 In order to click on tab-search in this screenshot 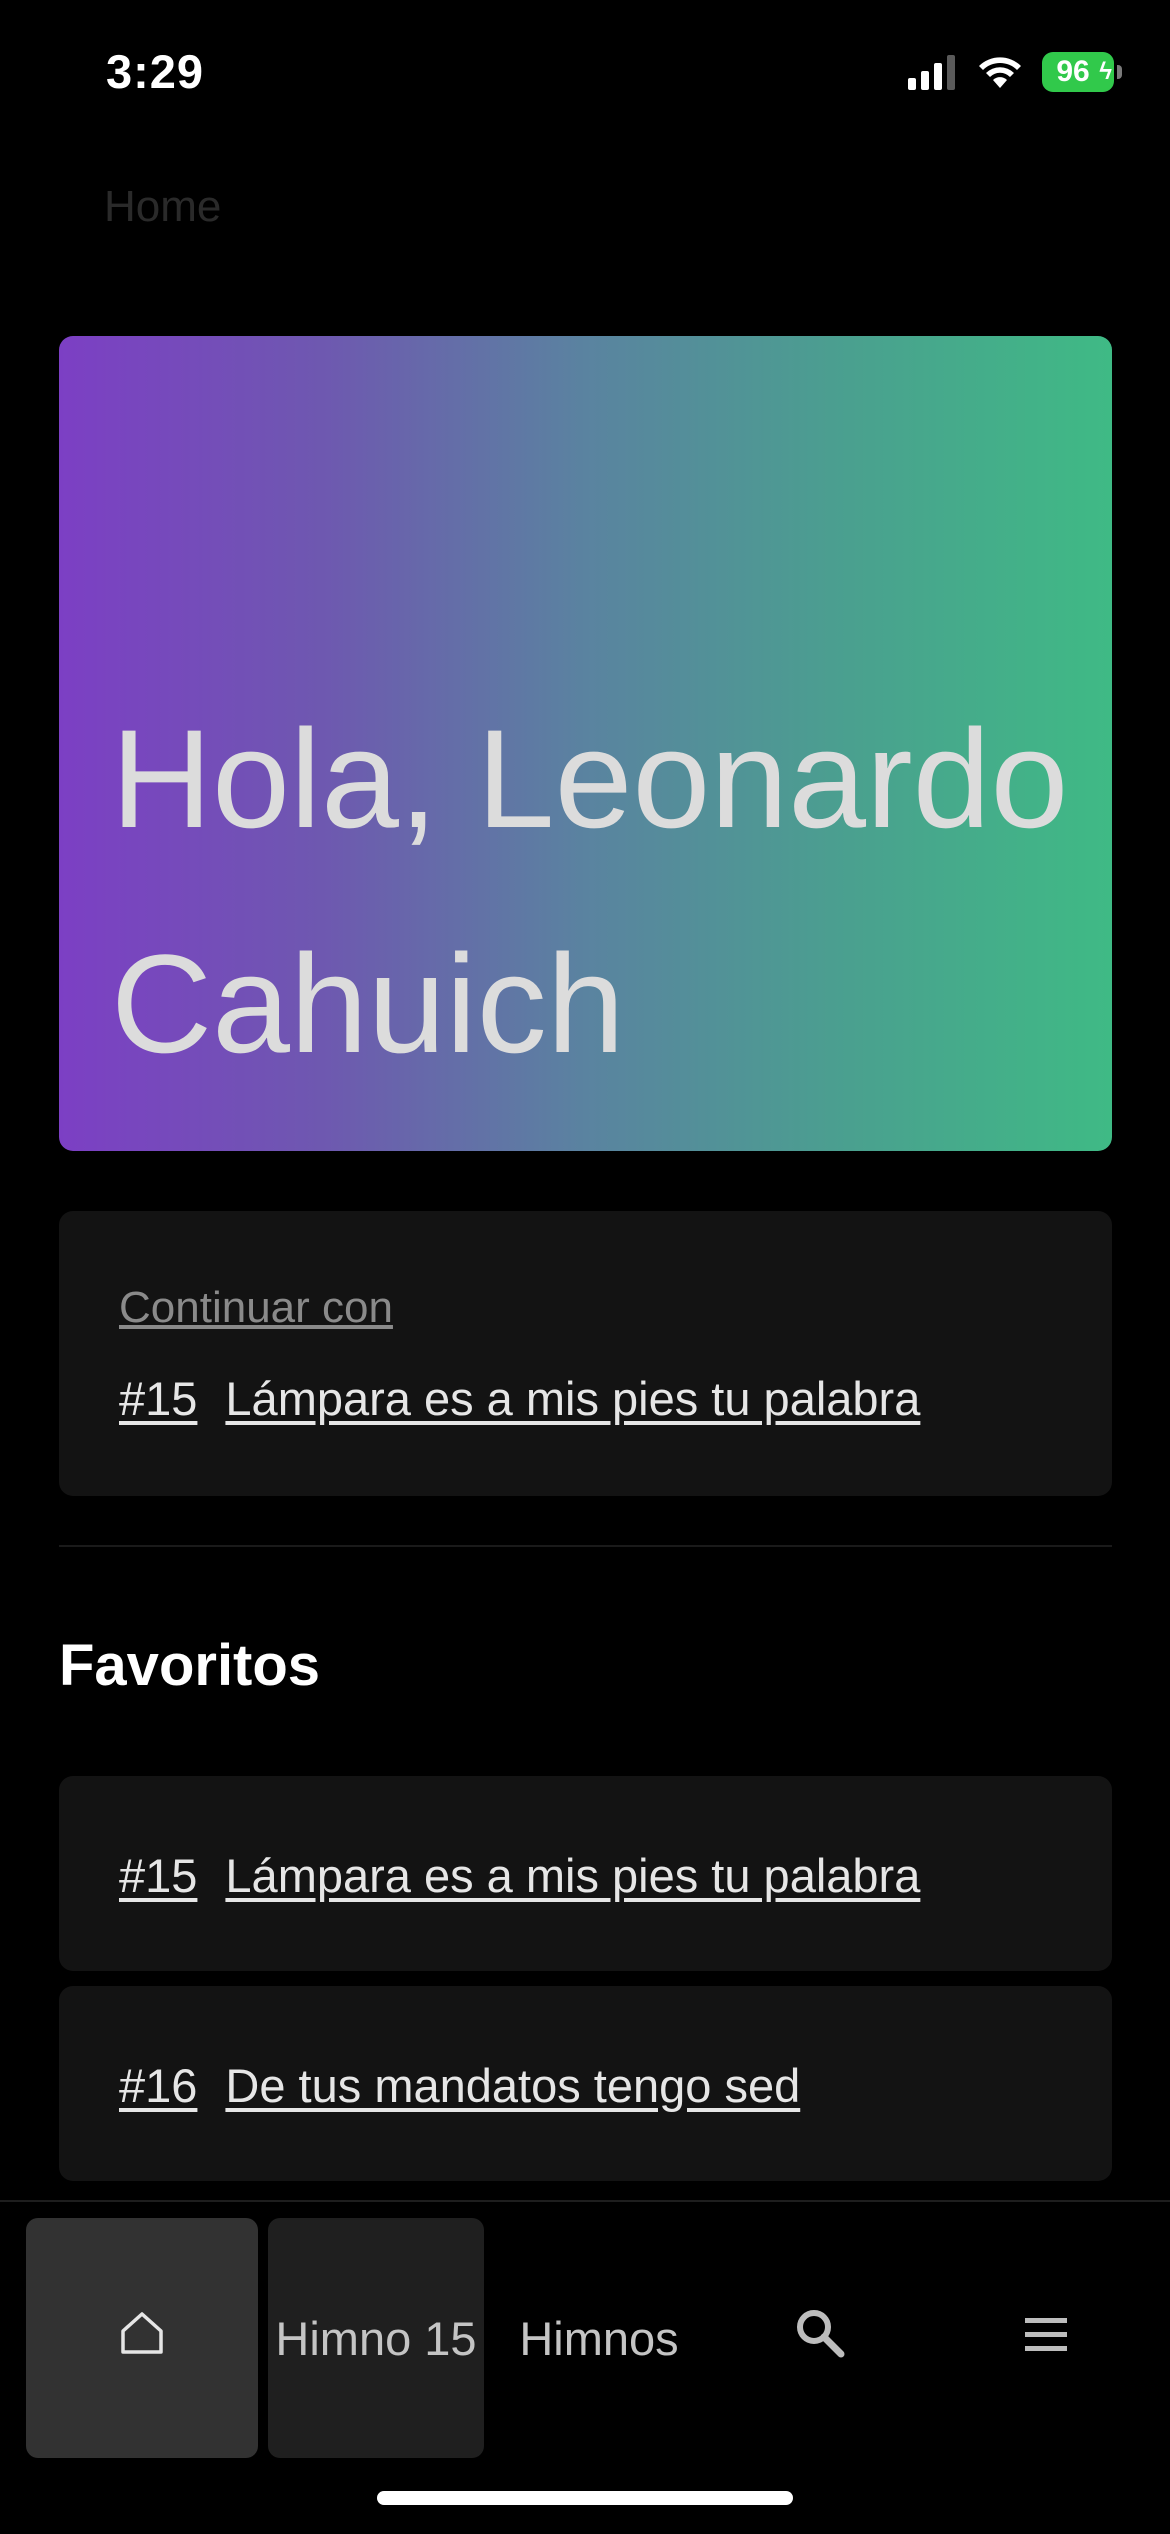, I will do `click(820, 2338)`.